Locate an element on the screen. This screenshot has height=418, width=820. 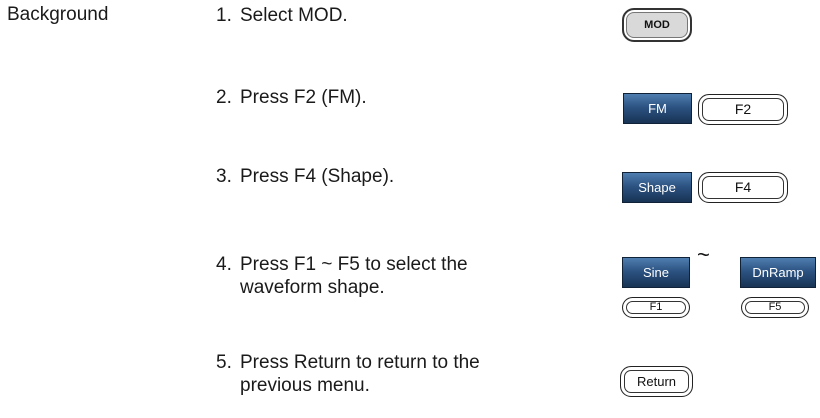
return-button: Return is located at coordinates (656, 381).